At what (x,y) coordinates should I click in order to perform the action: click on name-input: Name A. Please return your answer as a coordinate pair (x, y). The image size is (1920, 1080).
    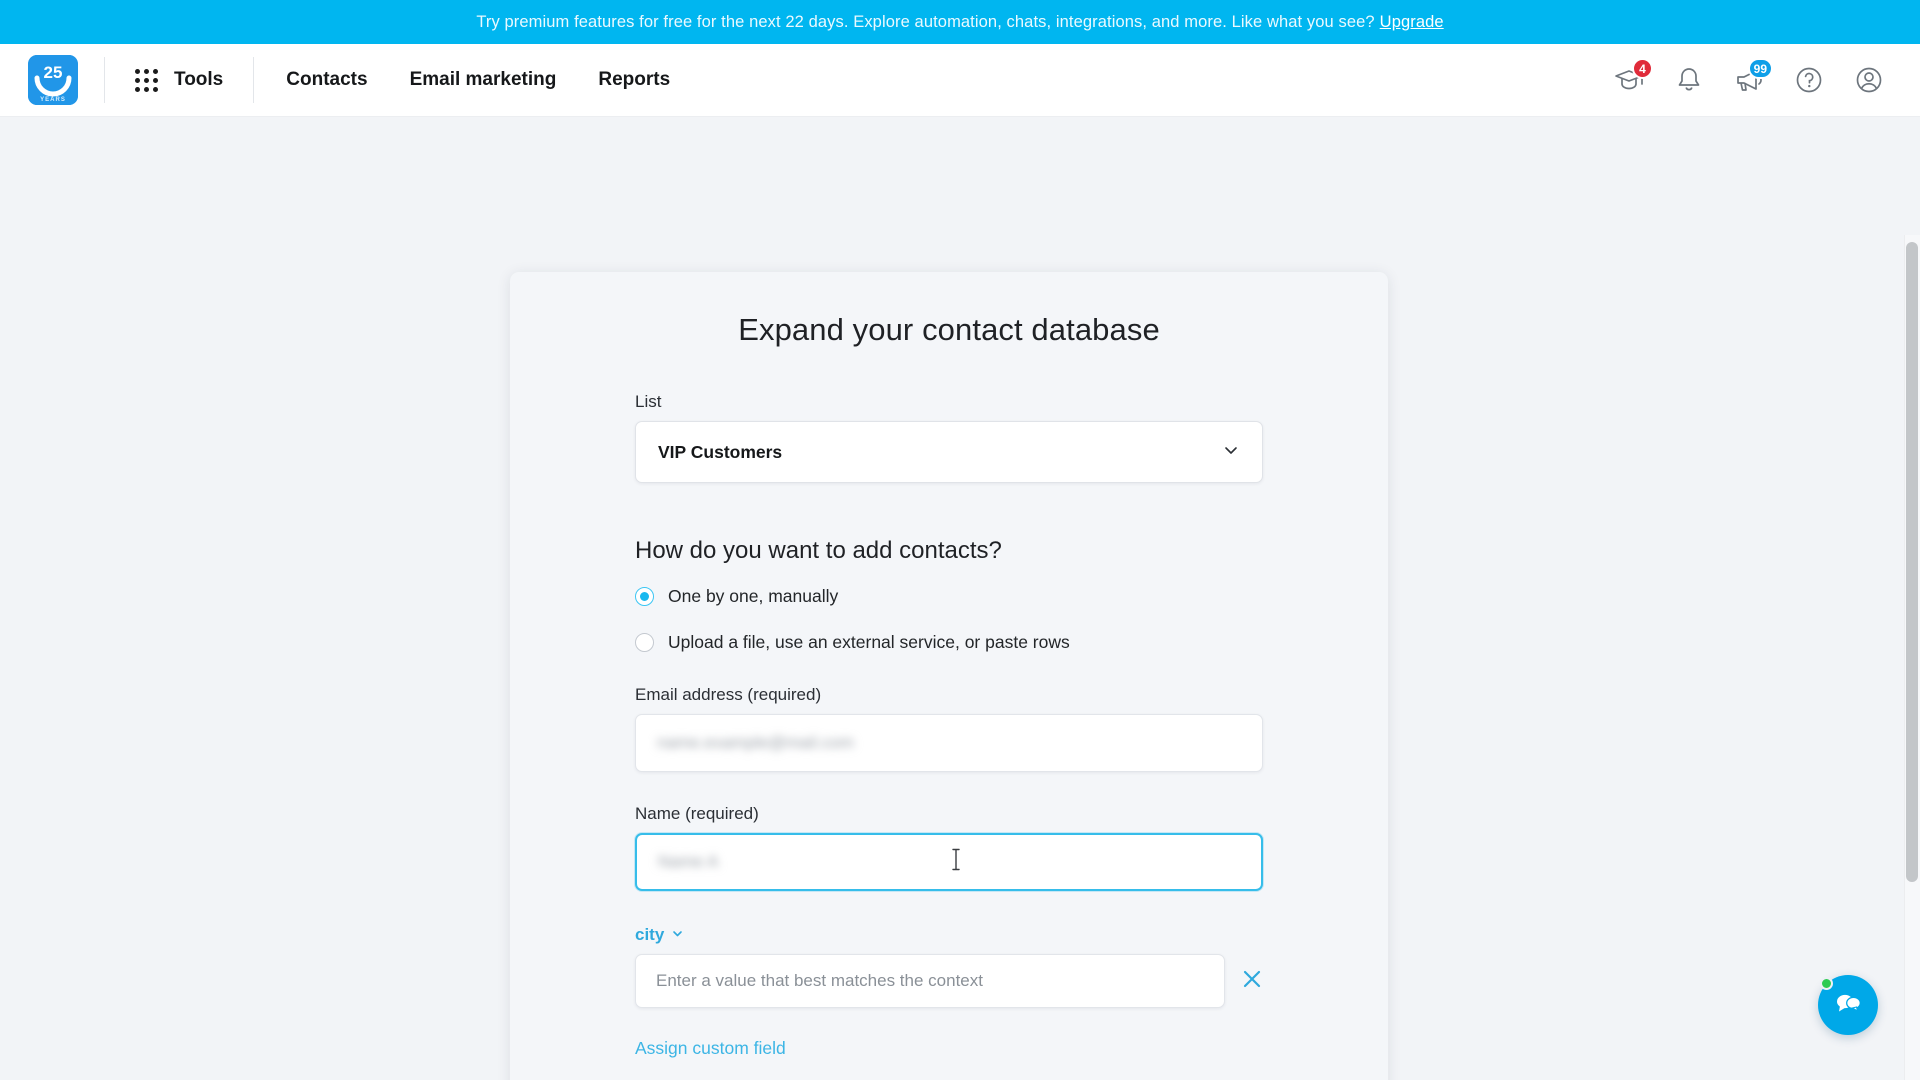
    Looking at the image, I should click on (949, 862).